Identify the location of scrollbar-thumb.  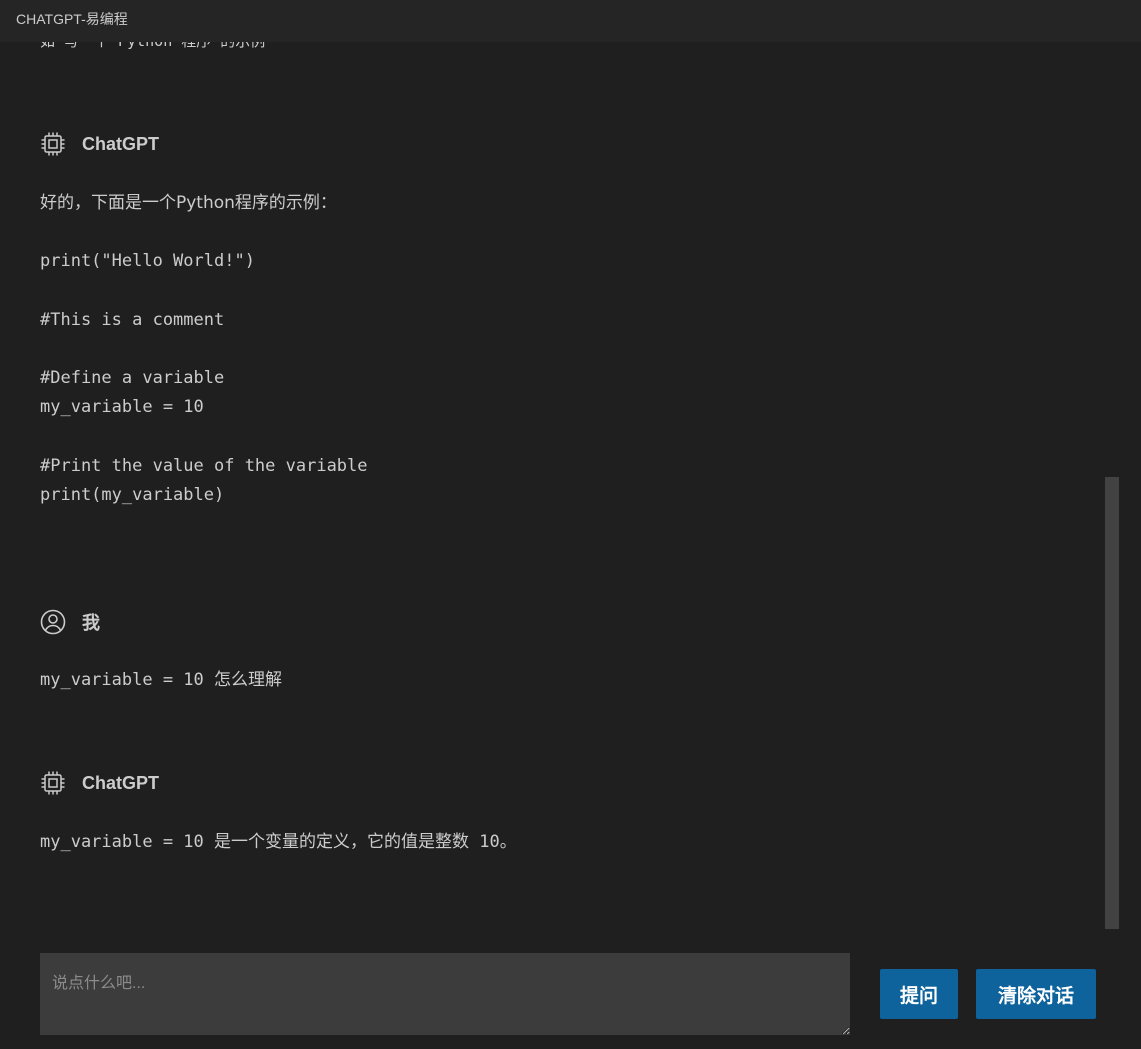
(1112, 703).